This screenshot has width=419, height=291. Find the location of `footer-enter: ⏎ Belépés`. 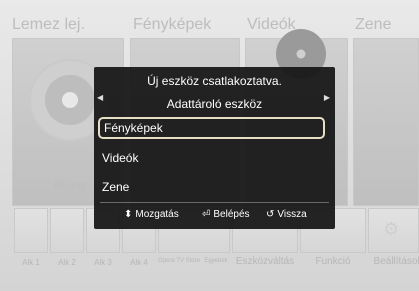

footer-enter: ⏎ Belépés is located at coordinates (226, 214).